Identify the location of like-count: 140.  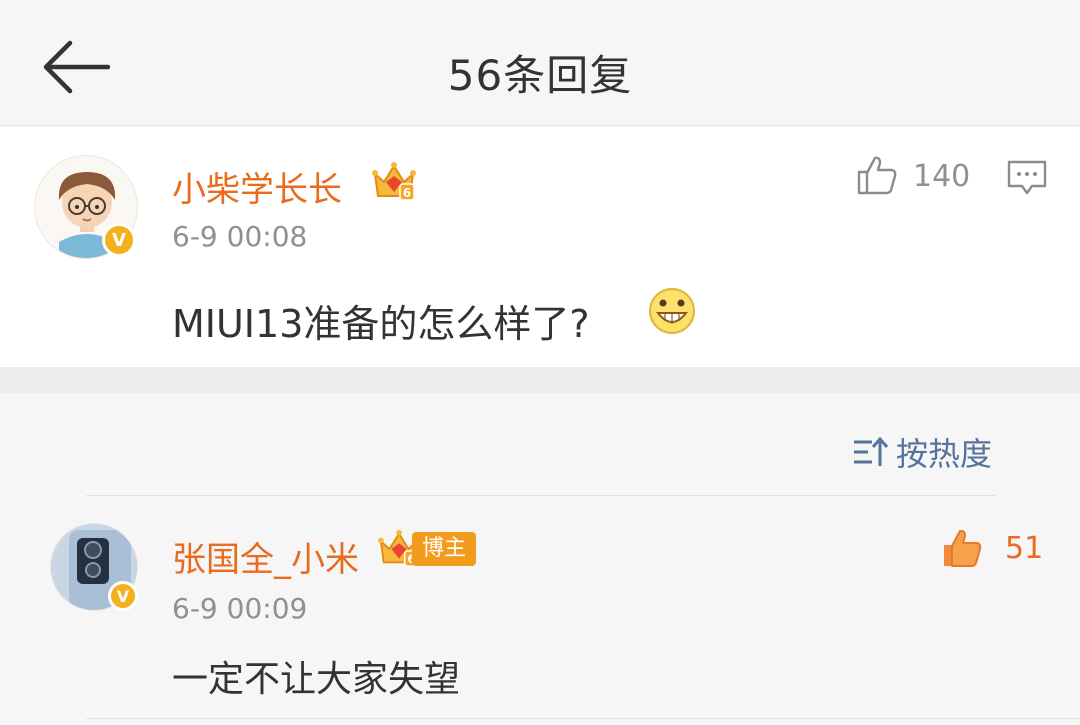
(942, 176).